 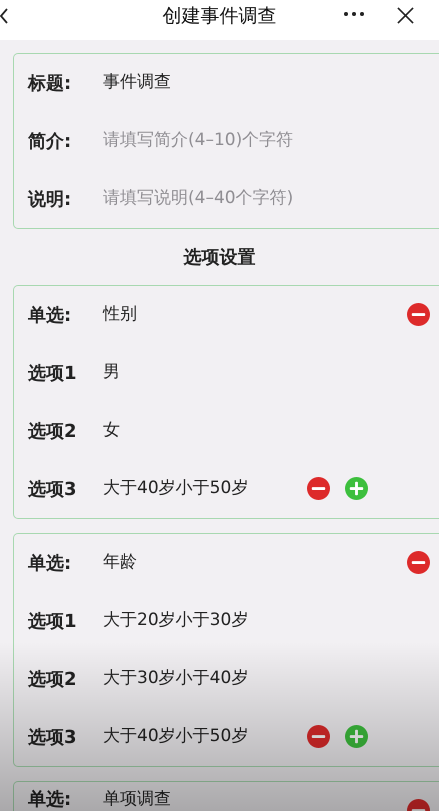 I want to click on field-label: 说明:, so click(x=50, y=200).